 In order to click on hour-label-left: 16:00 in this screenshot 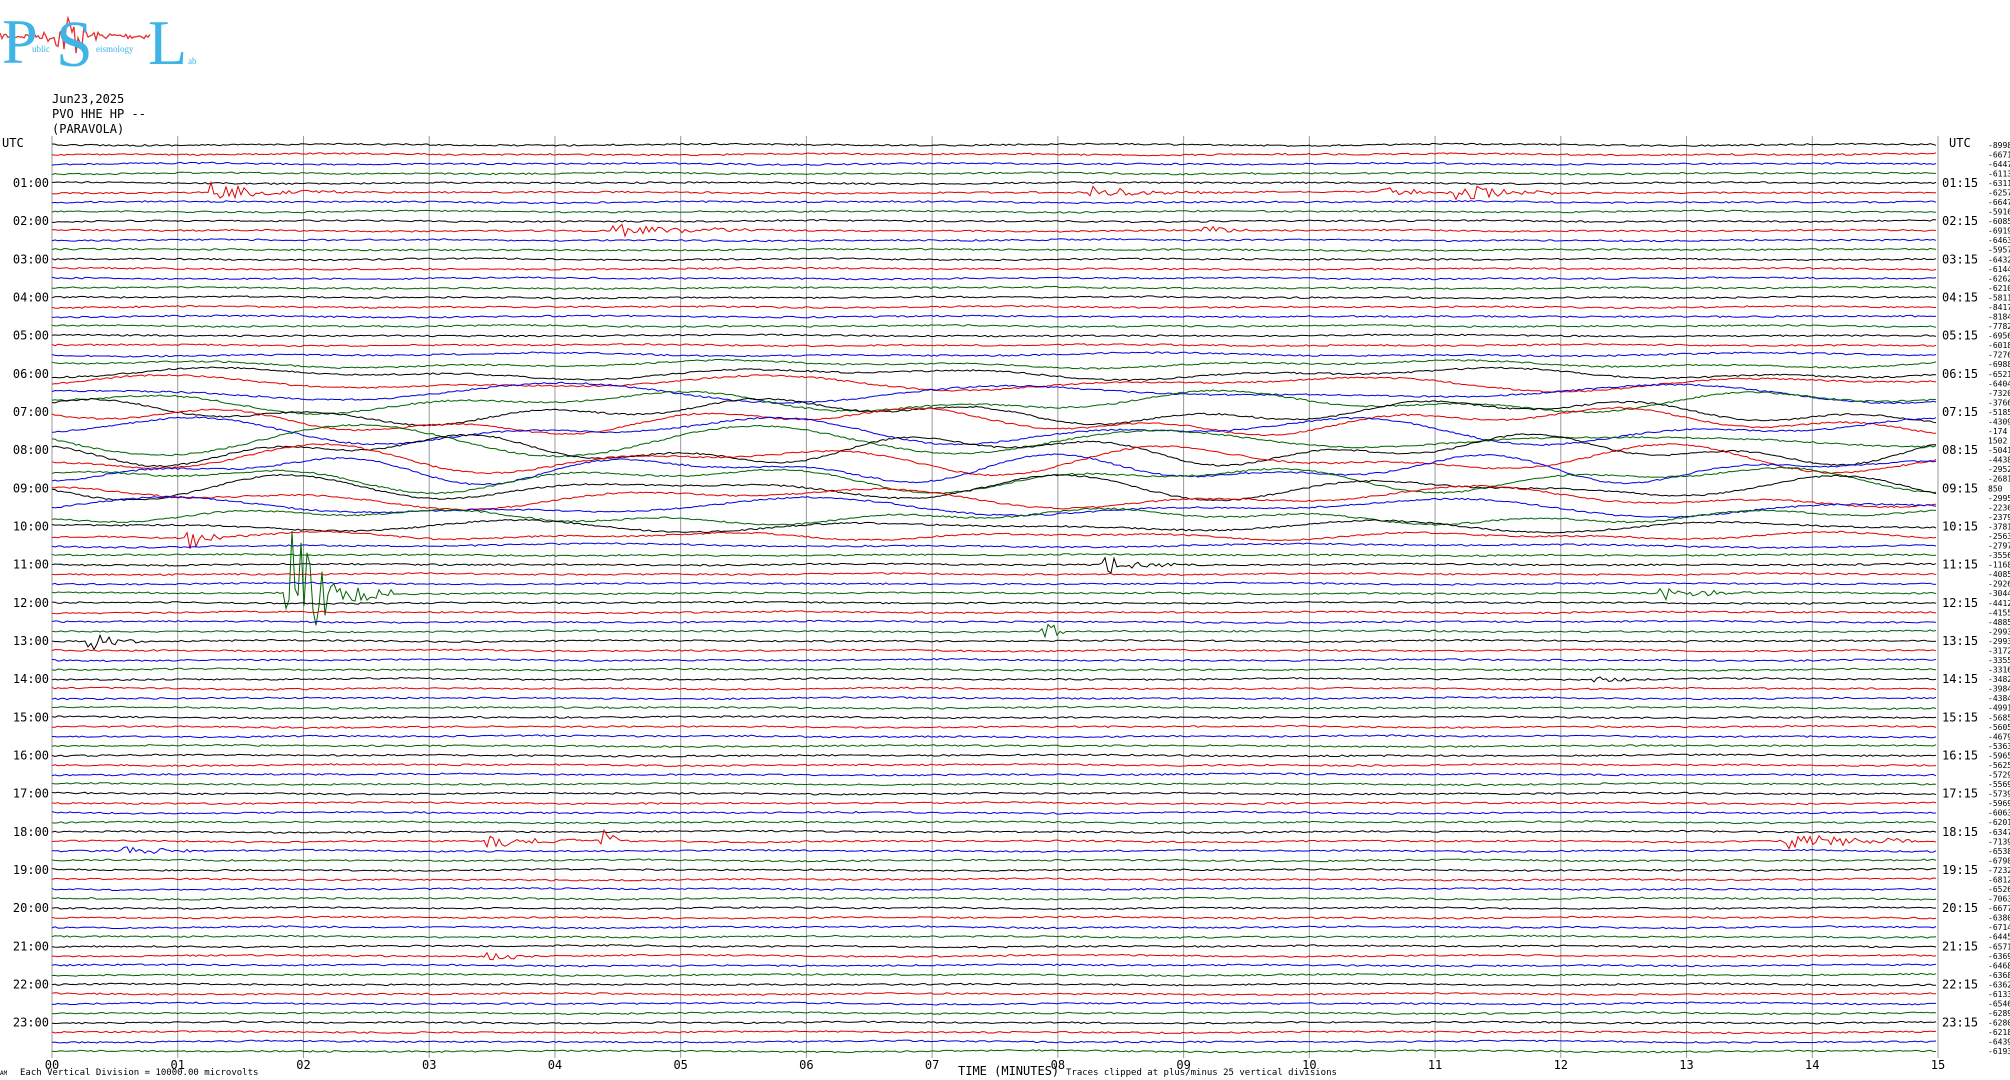, I will do `click(31, 755)`.